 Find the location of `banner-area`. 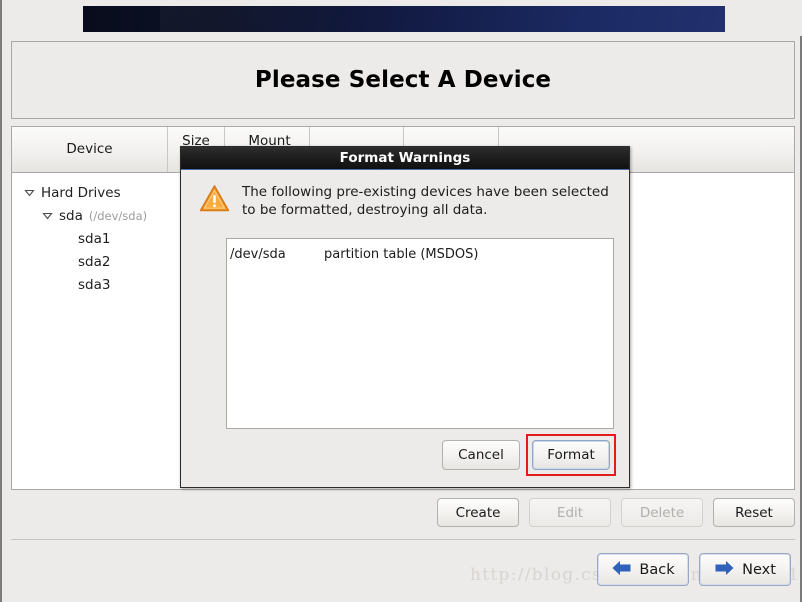

banner-area is located at coordinates (403, 18).